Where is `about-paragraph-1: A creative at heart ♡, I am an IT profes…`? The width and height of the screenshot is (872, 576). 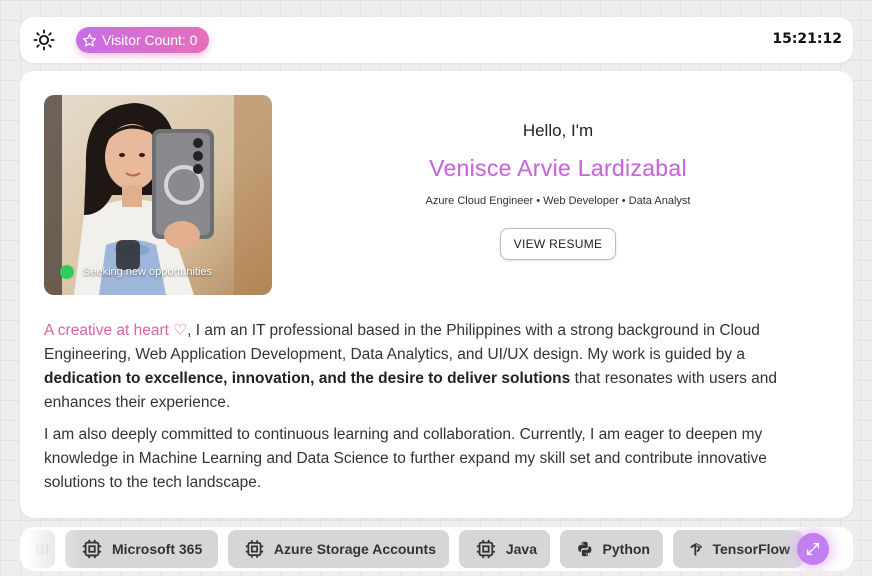 about-paragraph-1: A creative at heart ♡, I am an IT profes… is located at coordinates (434, 367).